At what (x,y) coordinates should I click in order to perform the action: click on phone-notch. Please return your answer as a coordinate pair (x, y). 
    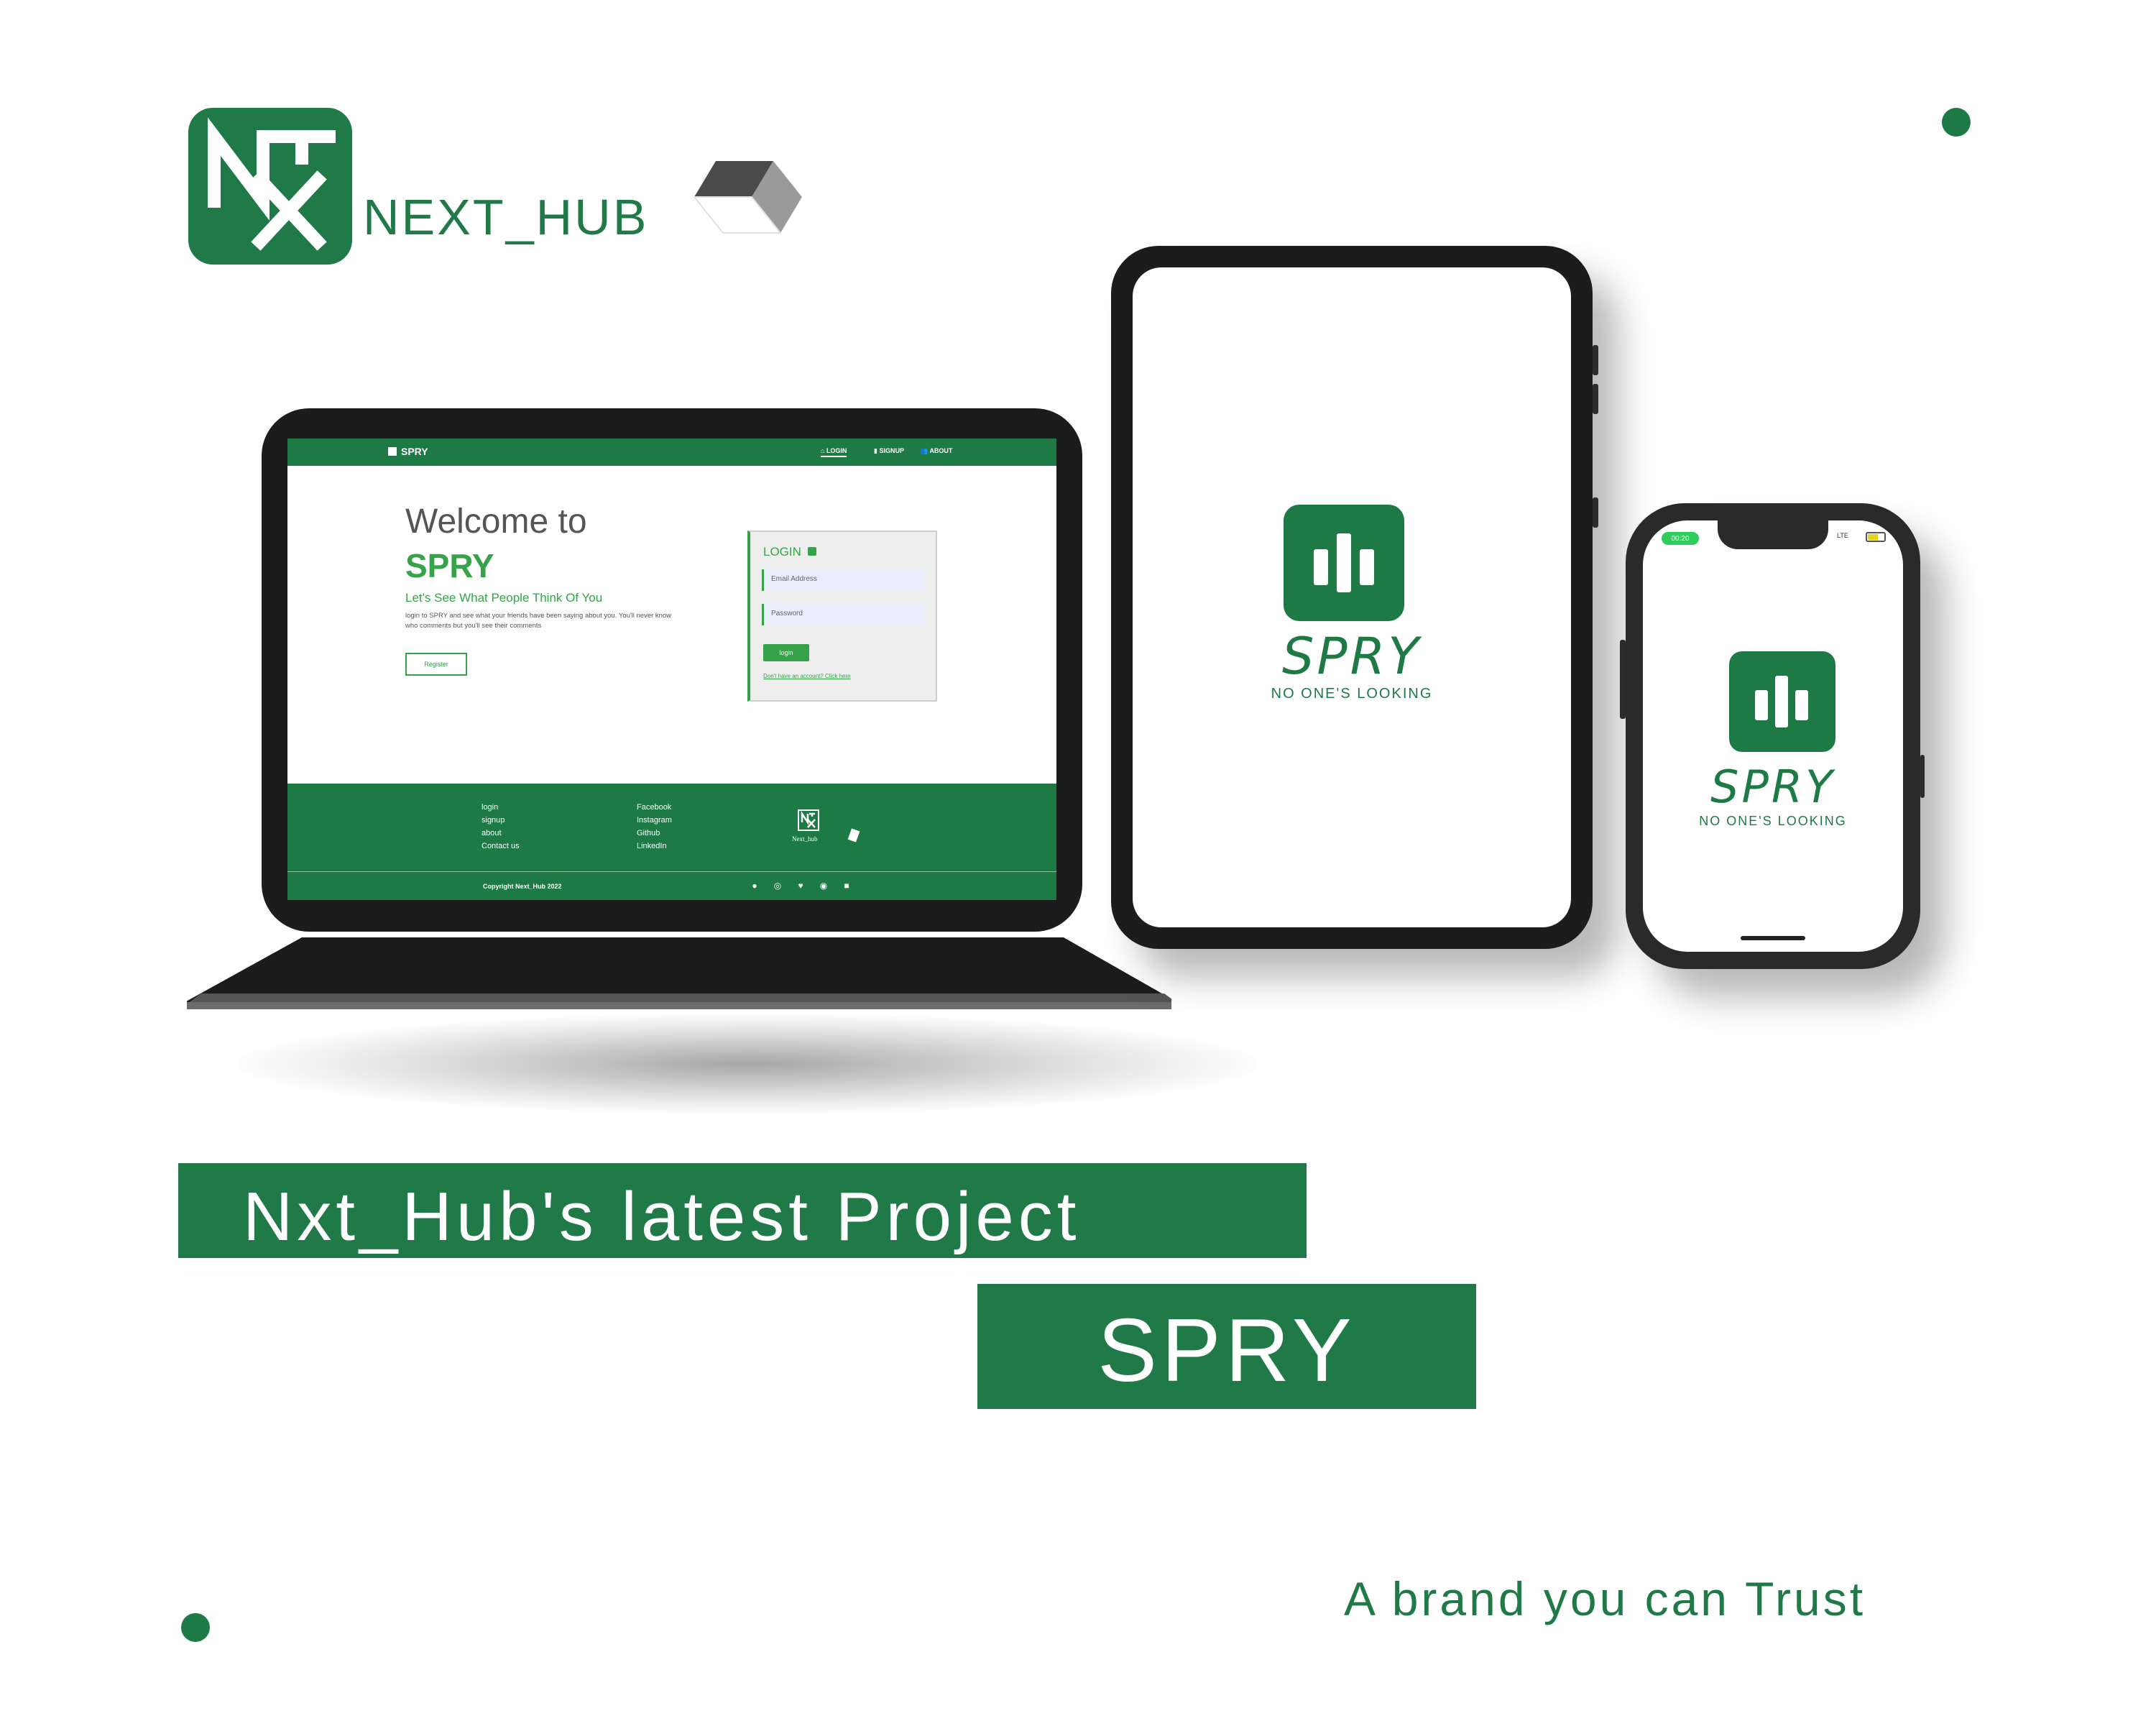
    Looking at the image, I should click on (1773, 534).